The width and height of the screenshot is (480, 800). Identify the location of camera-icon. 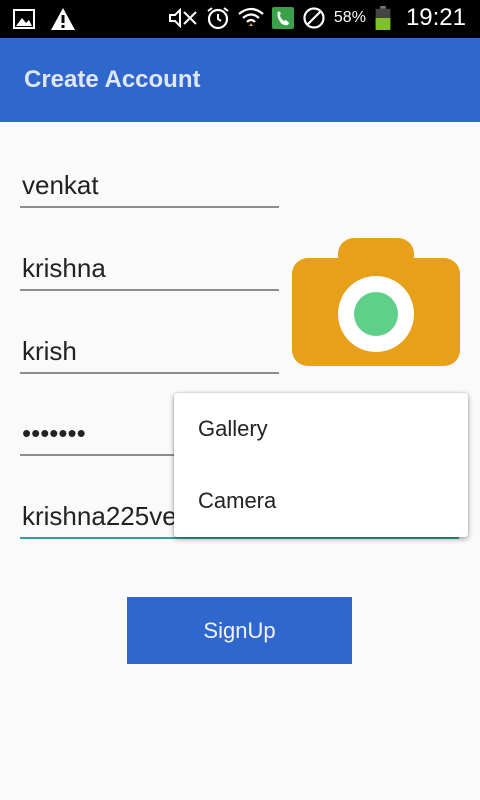
(376, 301).